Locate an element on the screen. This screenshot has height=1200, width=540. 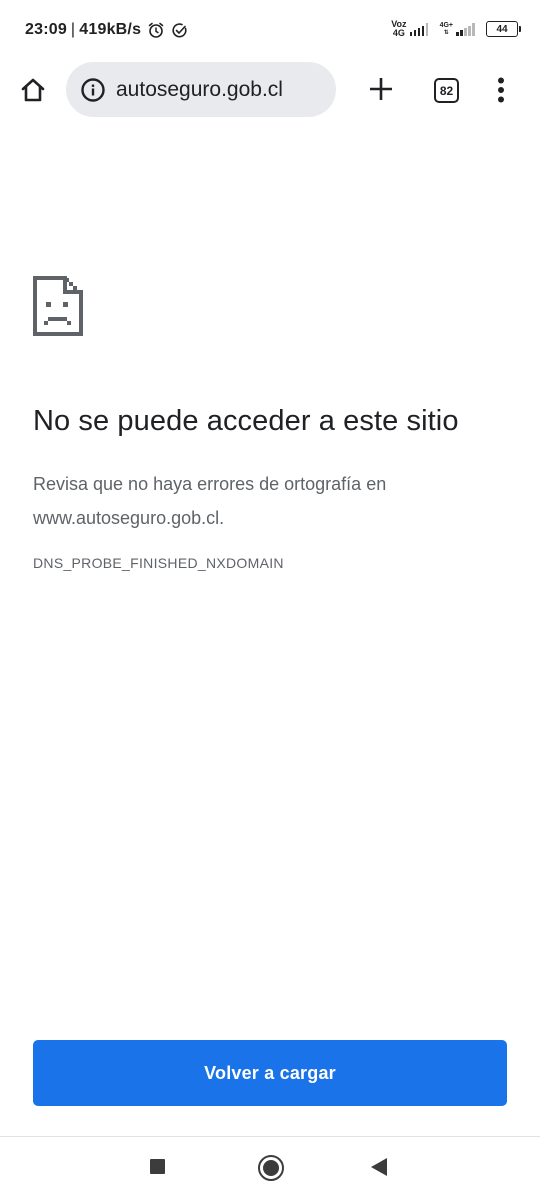
tab-switcher-button: 82 is located at coordinates (446, 90).